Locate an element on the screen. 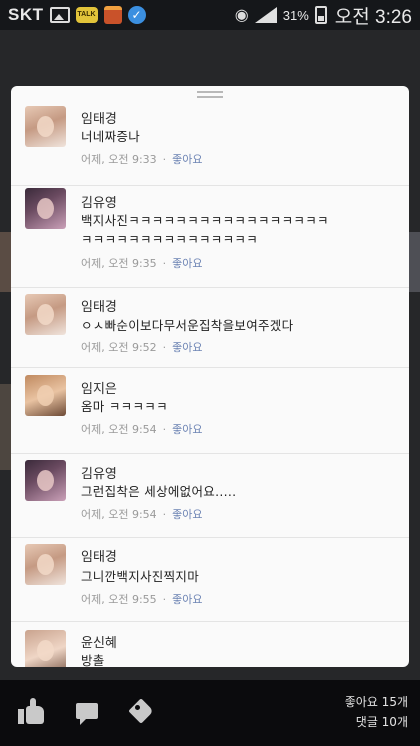 The height and width of the screenshot is (746, 420). battery-percent: 31% is located at coordinates (295, 15).